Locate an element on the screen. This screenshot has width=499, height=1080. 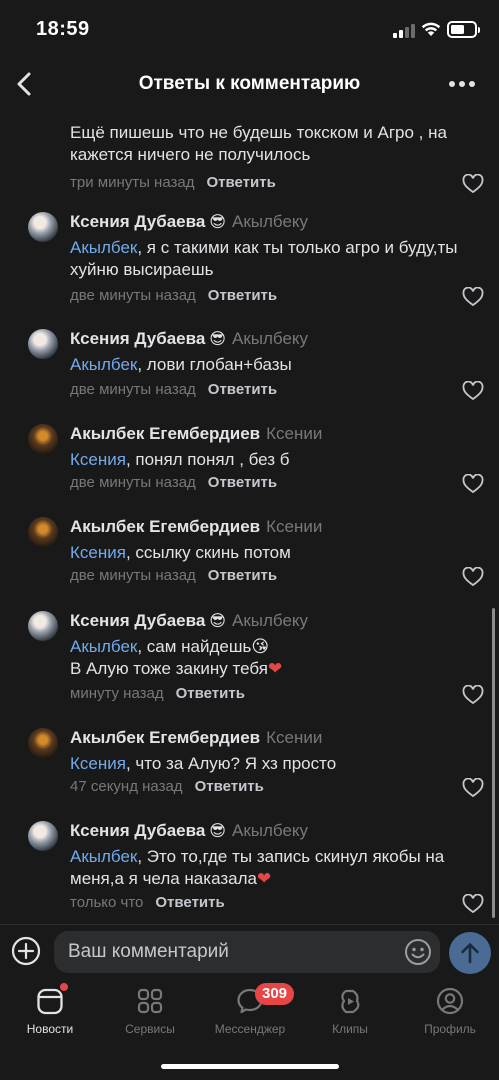
home-indicator is located at coordinates (250, 1066).